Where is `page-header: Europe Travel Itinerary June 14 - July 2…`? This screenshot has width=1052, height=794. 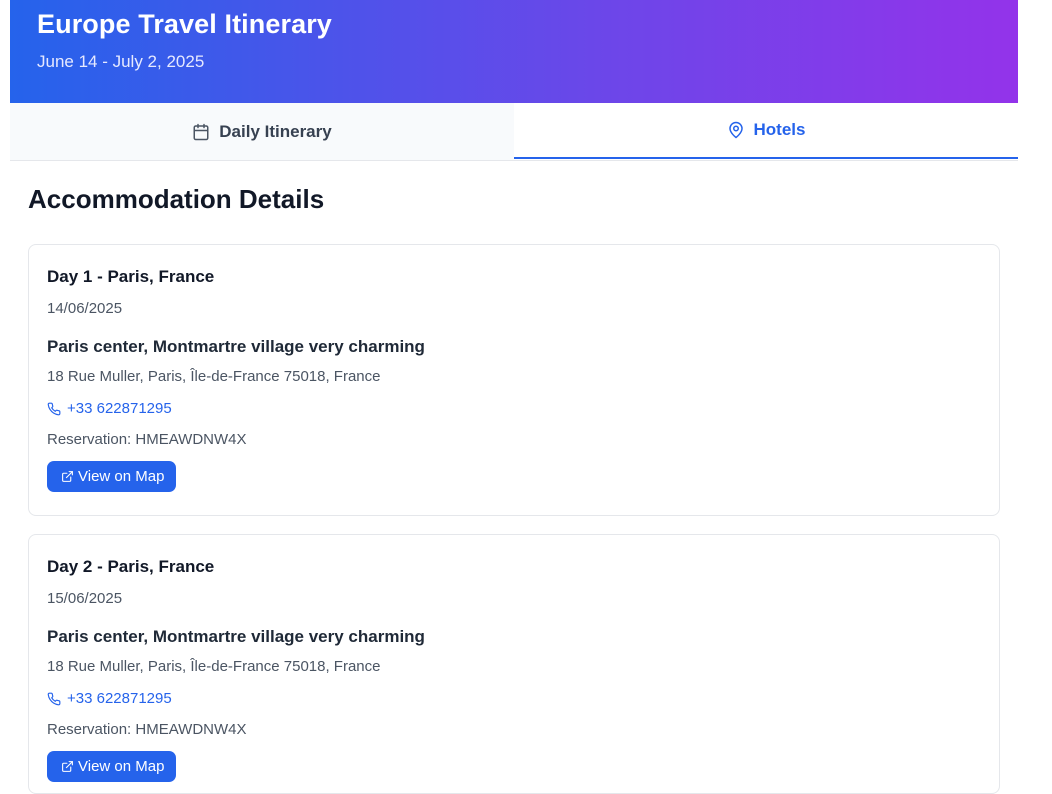
page-header: Europe Travel Itinerary June 14 - July 2… is located at coordinates (514, 51).